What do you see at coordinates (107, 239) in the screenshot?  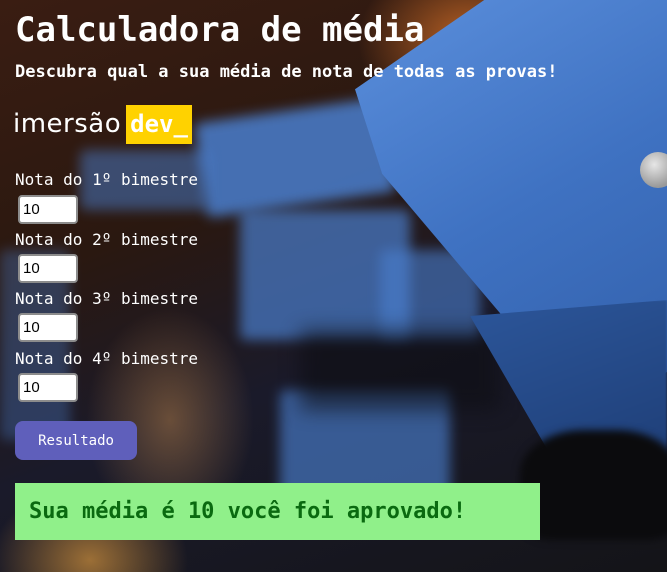 I see `grade-2-label: Nota do 2º bimestre` at bounding box center [107, 239].